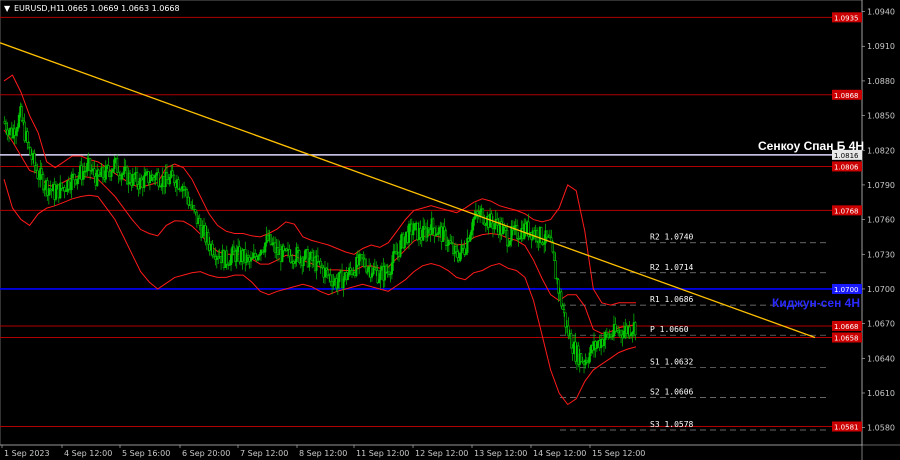 This screenshot has height=460, width=900. What do you see at coordinates (846, 339) in the screenshot?
I see `price-tag-label: 1.0658` at bounding box center [846, 339].